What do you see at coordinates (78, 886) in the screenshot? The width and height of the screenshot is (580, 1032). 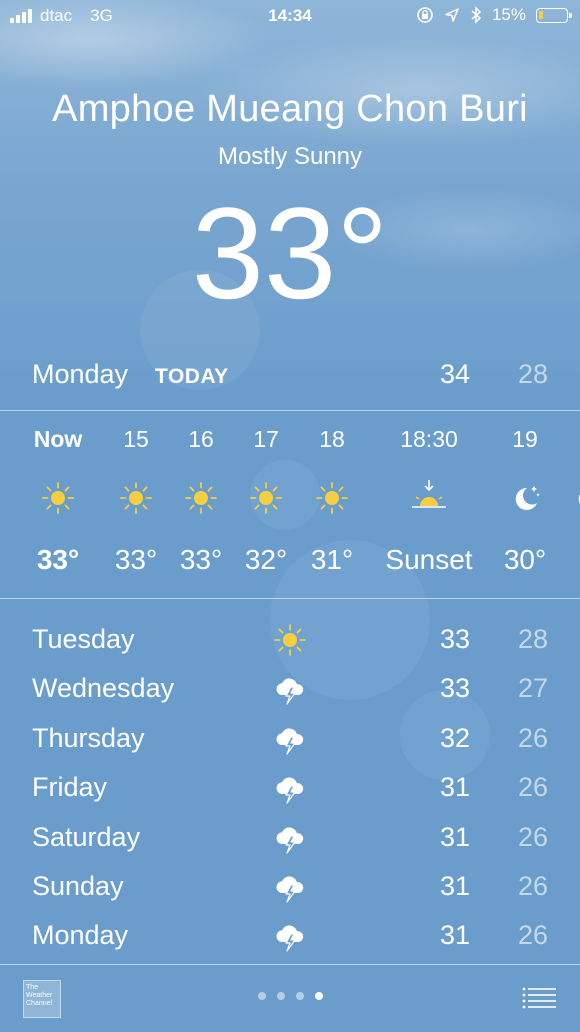 I see `day-name: Sunday` at bounding box center [78, 886].